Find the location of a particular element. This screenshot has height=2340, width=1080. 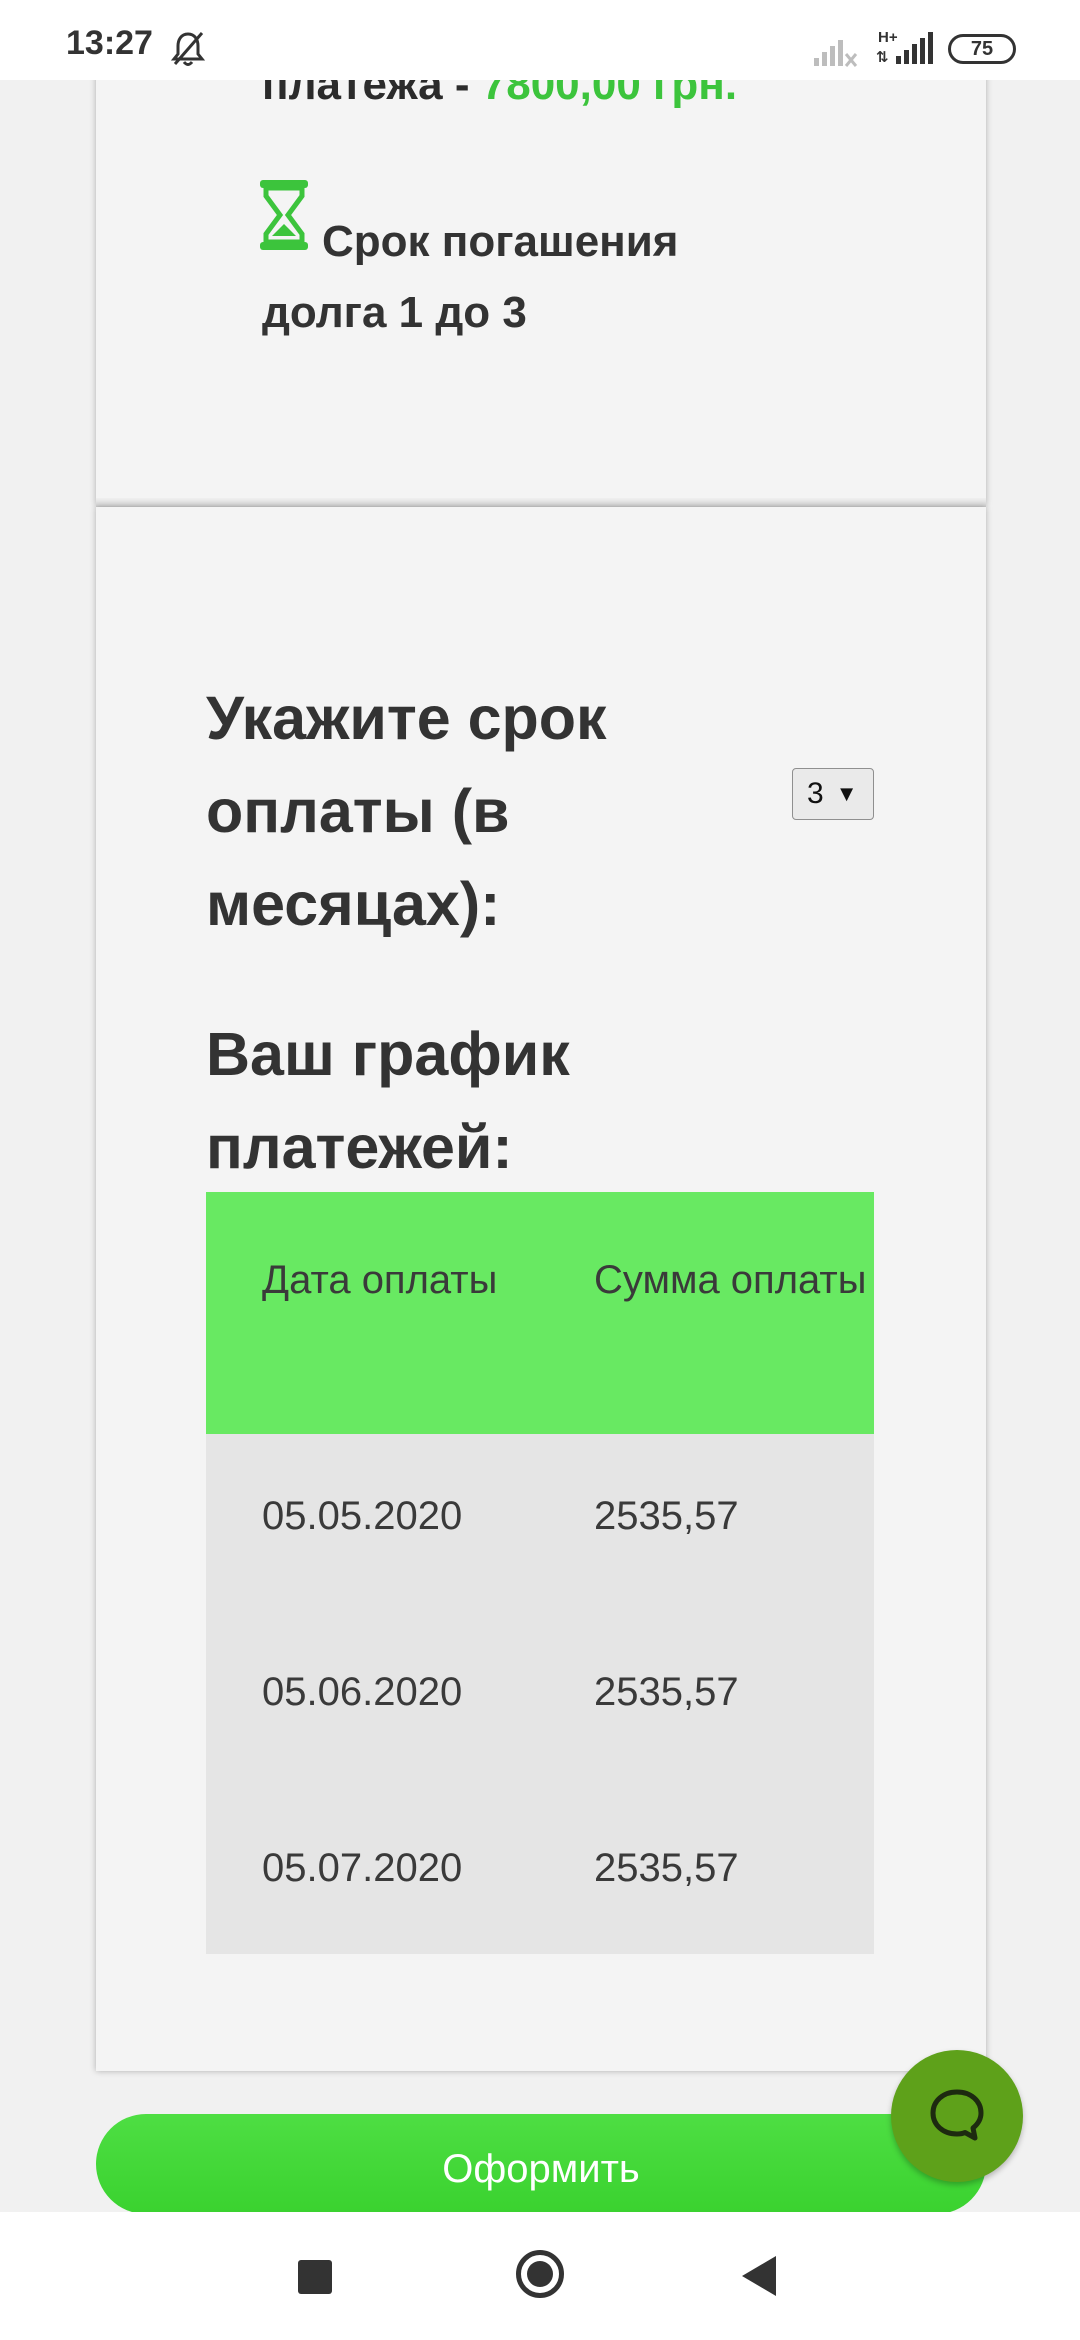

notifications-off-icon is located at coordinates (188, 49).